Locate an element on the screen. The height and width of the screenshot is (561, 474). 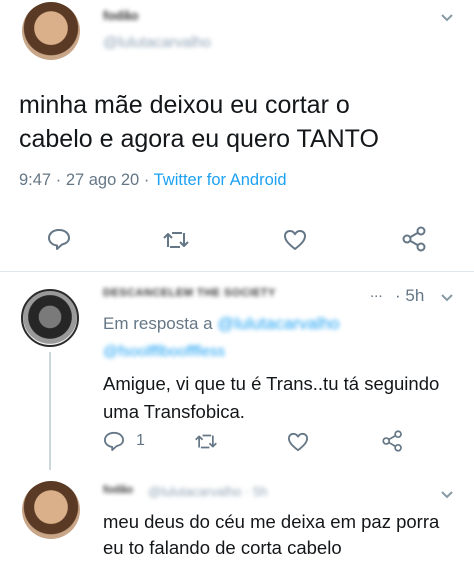
reply-to: Em resposta a @lulutacarvalho is located at coordinates (221, 324).